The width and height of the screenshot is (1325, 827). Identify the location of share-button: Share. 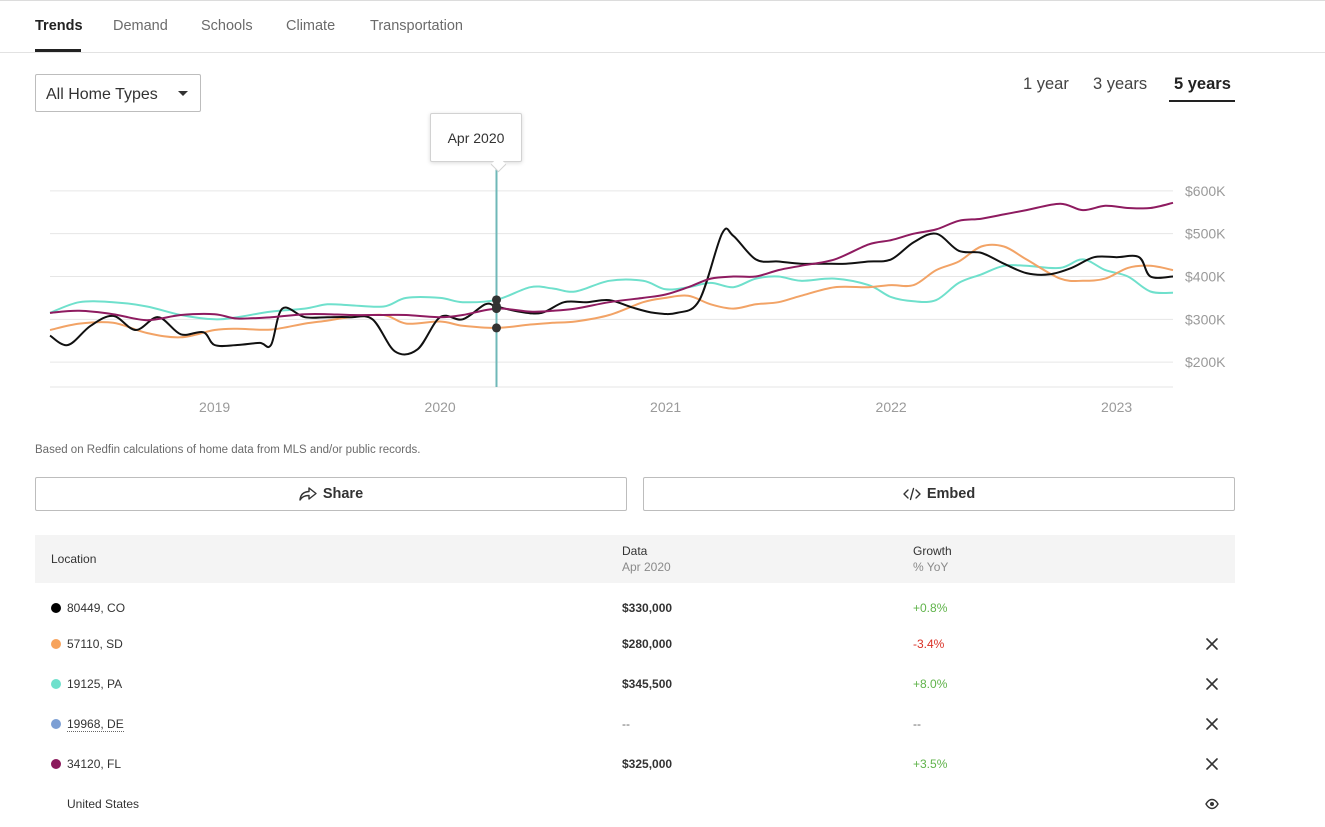
(331, 494).